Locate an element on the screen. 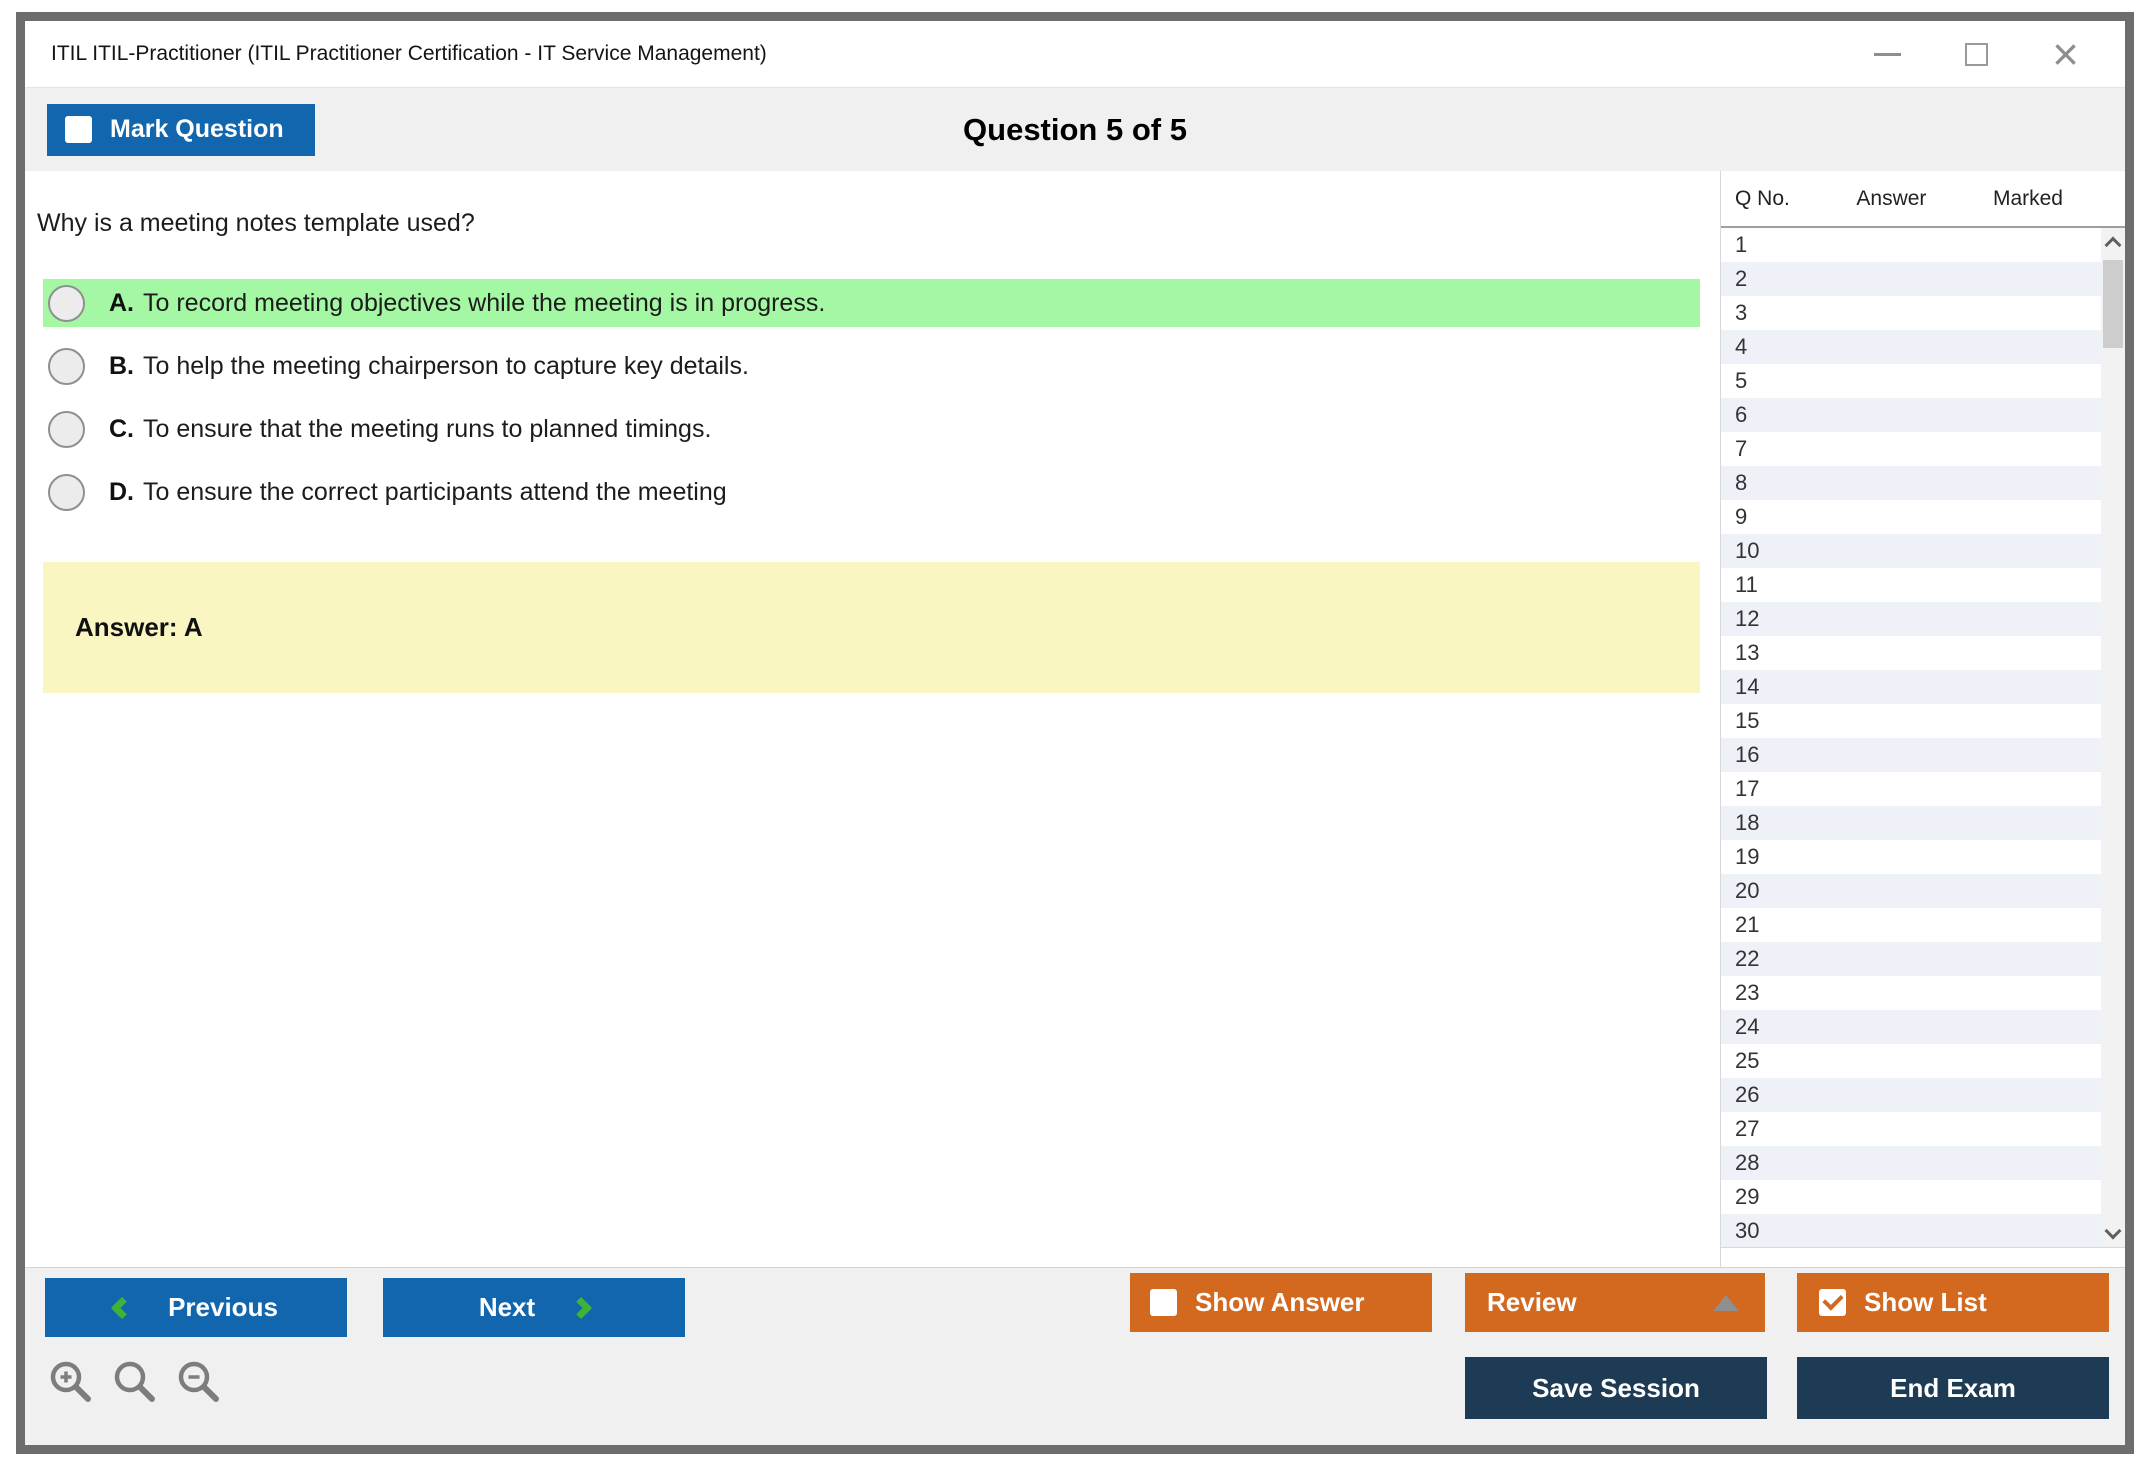  maximize-button is located at coordinates (1977, 54).